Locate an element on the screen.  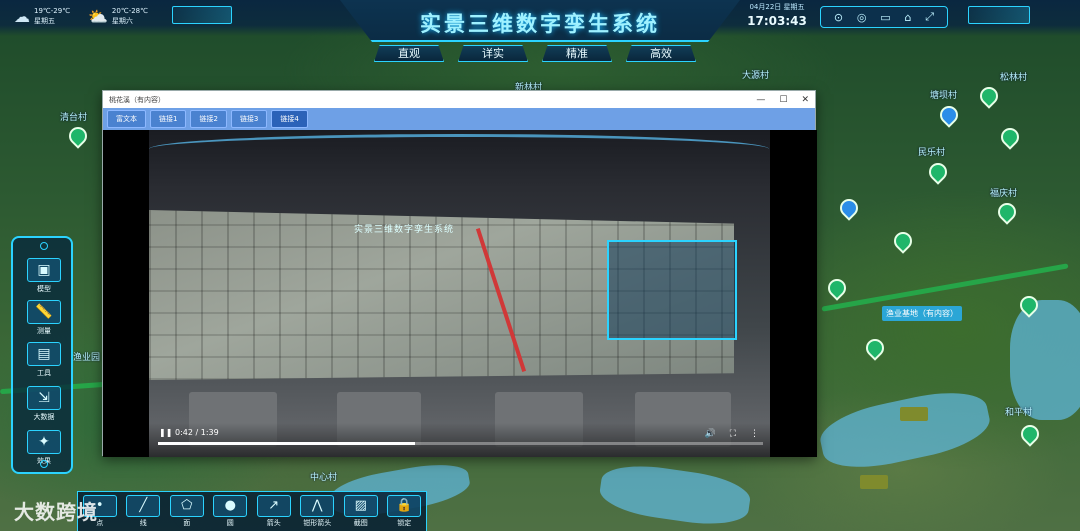
draw-line-button: ╱ 线 is located at coordinates (143, 511).